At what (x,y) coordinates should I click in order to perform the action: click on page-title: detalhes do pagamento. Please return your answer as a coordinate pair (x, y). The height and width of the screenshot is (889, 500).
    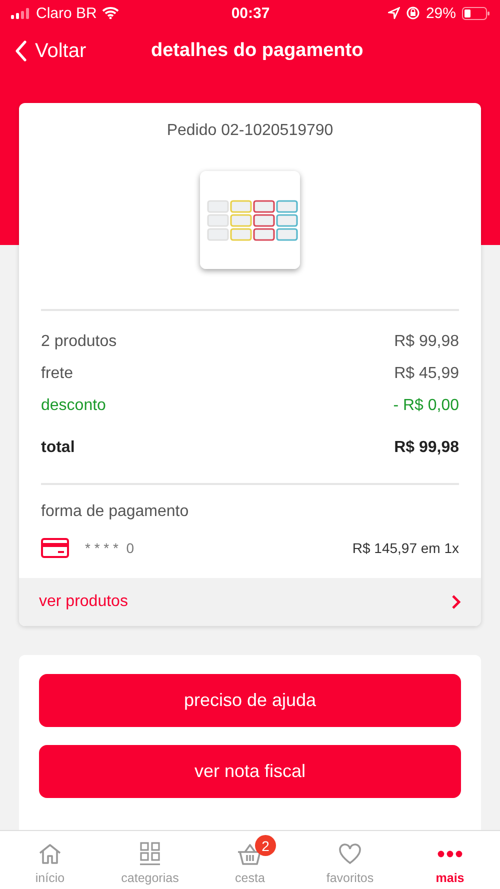
    Looking at the image, I should click on (257, 51).